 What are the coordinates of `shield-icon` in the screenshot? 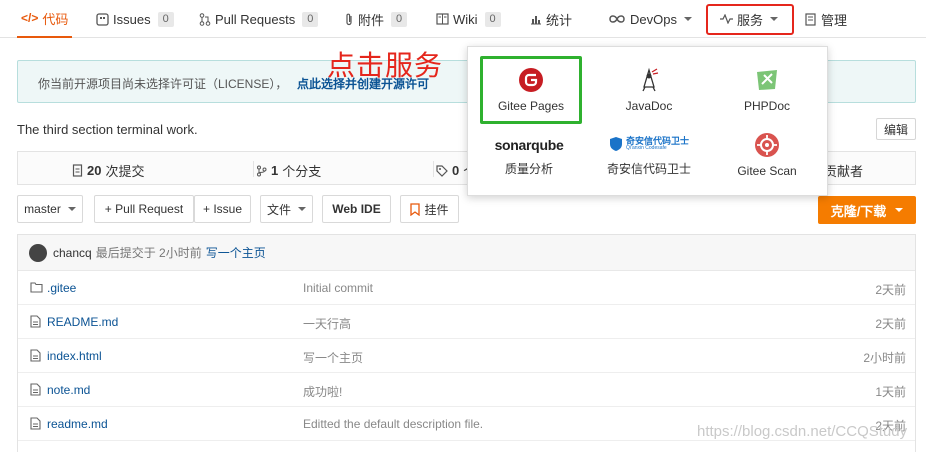 It's located at (615, 144).